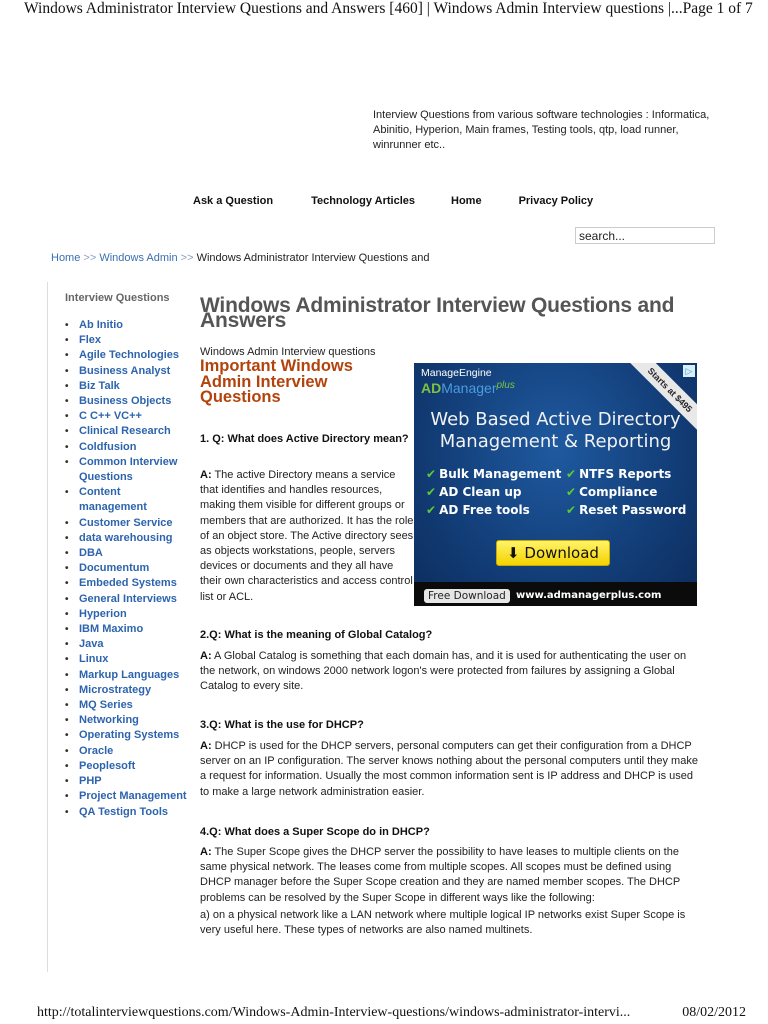  I want to click on ad-download-label: Download, so click(561, 553).